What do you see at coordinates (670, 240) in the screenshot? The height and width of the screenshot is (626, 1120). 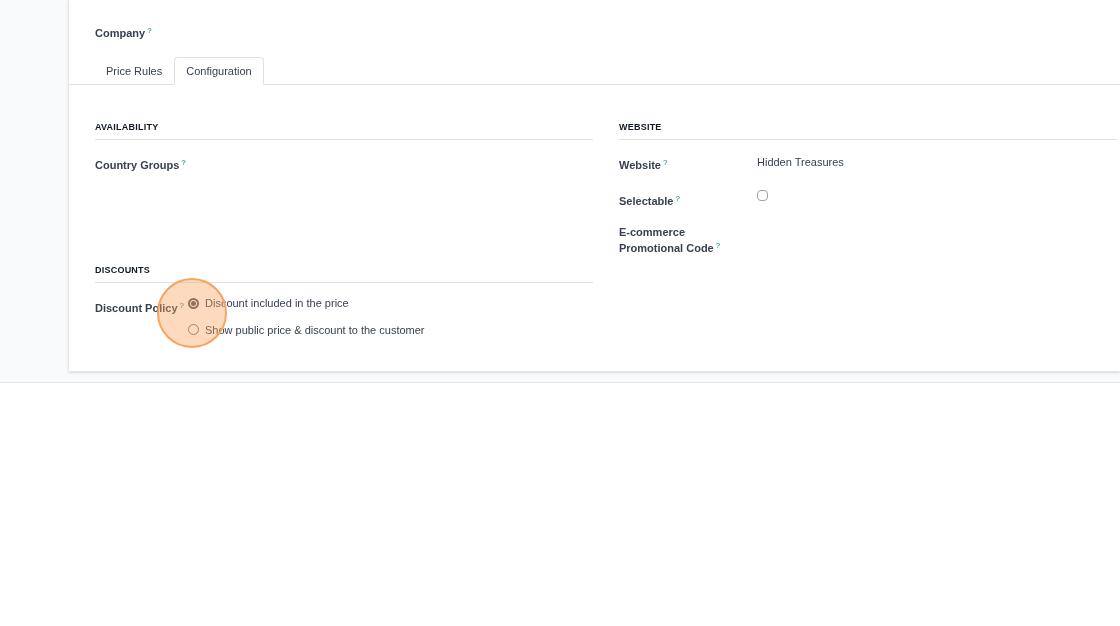 I see `field-label: E-commerce Promotional Code $^{?}$` at bounding box center [670, 240].